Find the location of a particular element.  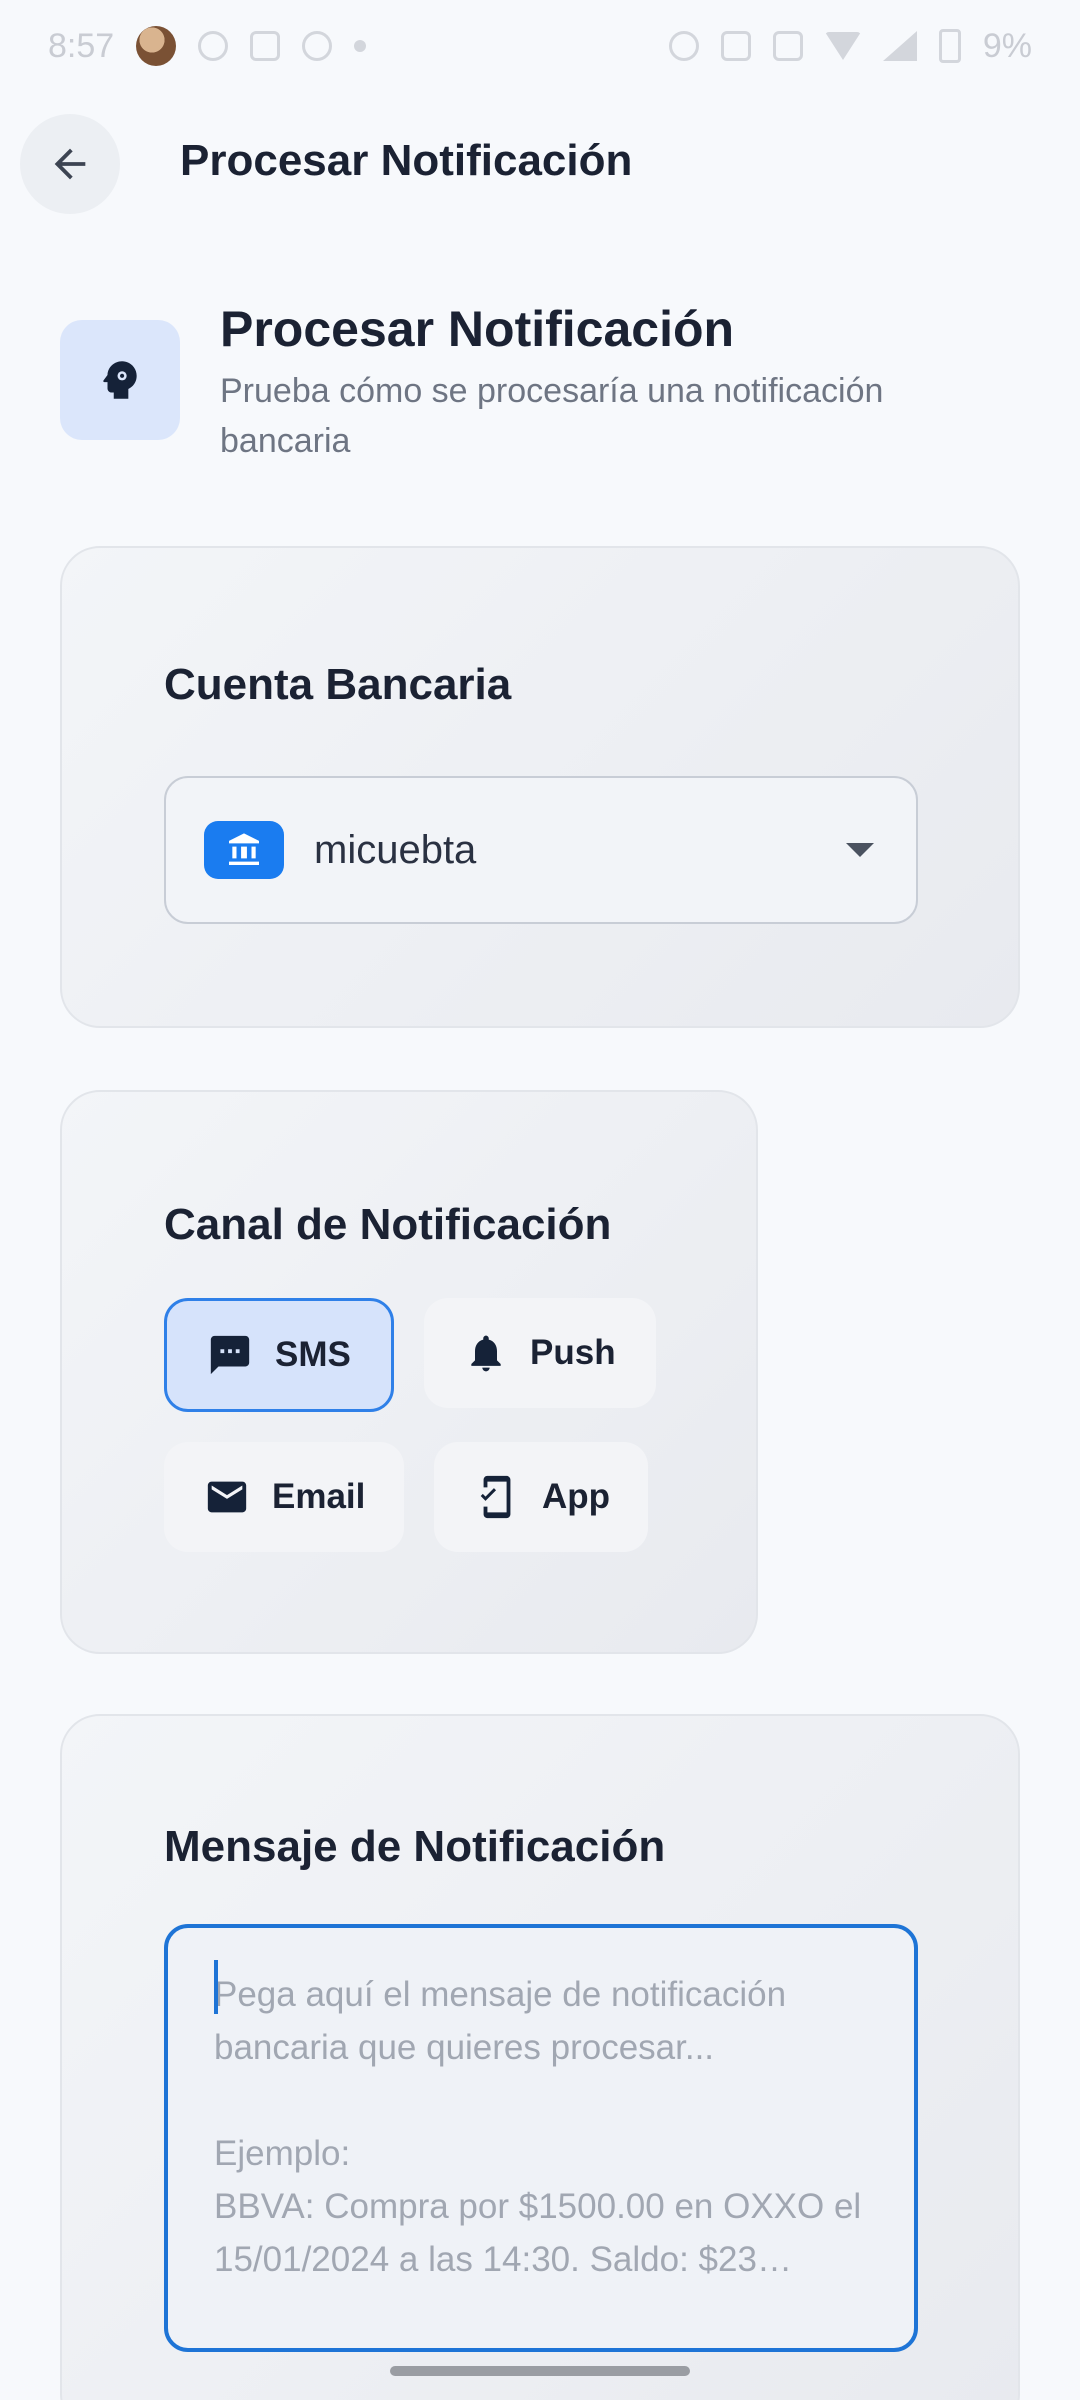

channel-push-chip: Push is located at coordinates (540, 1353).